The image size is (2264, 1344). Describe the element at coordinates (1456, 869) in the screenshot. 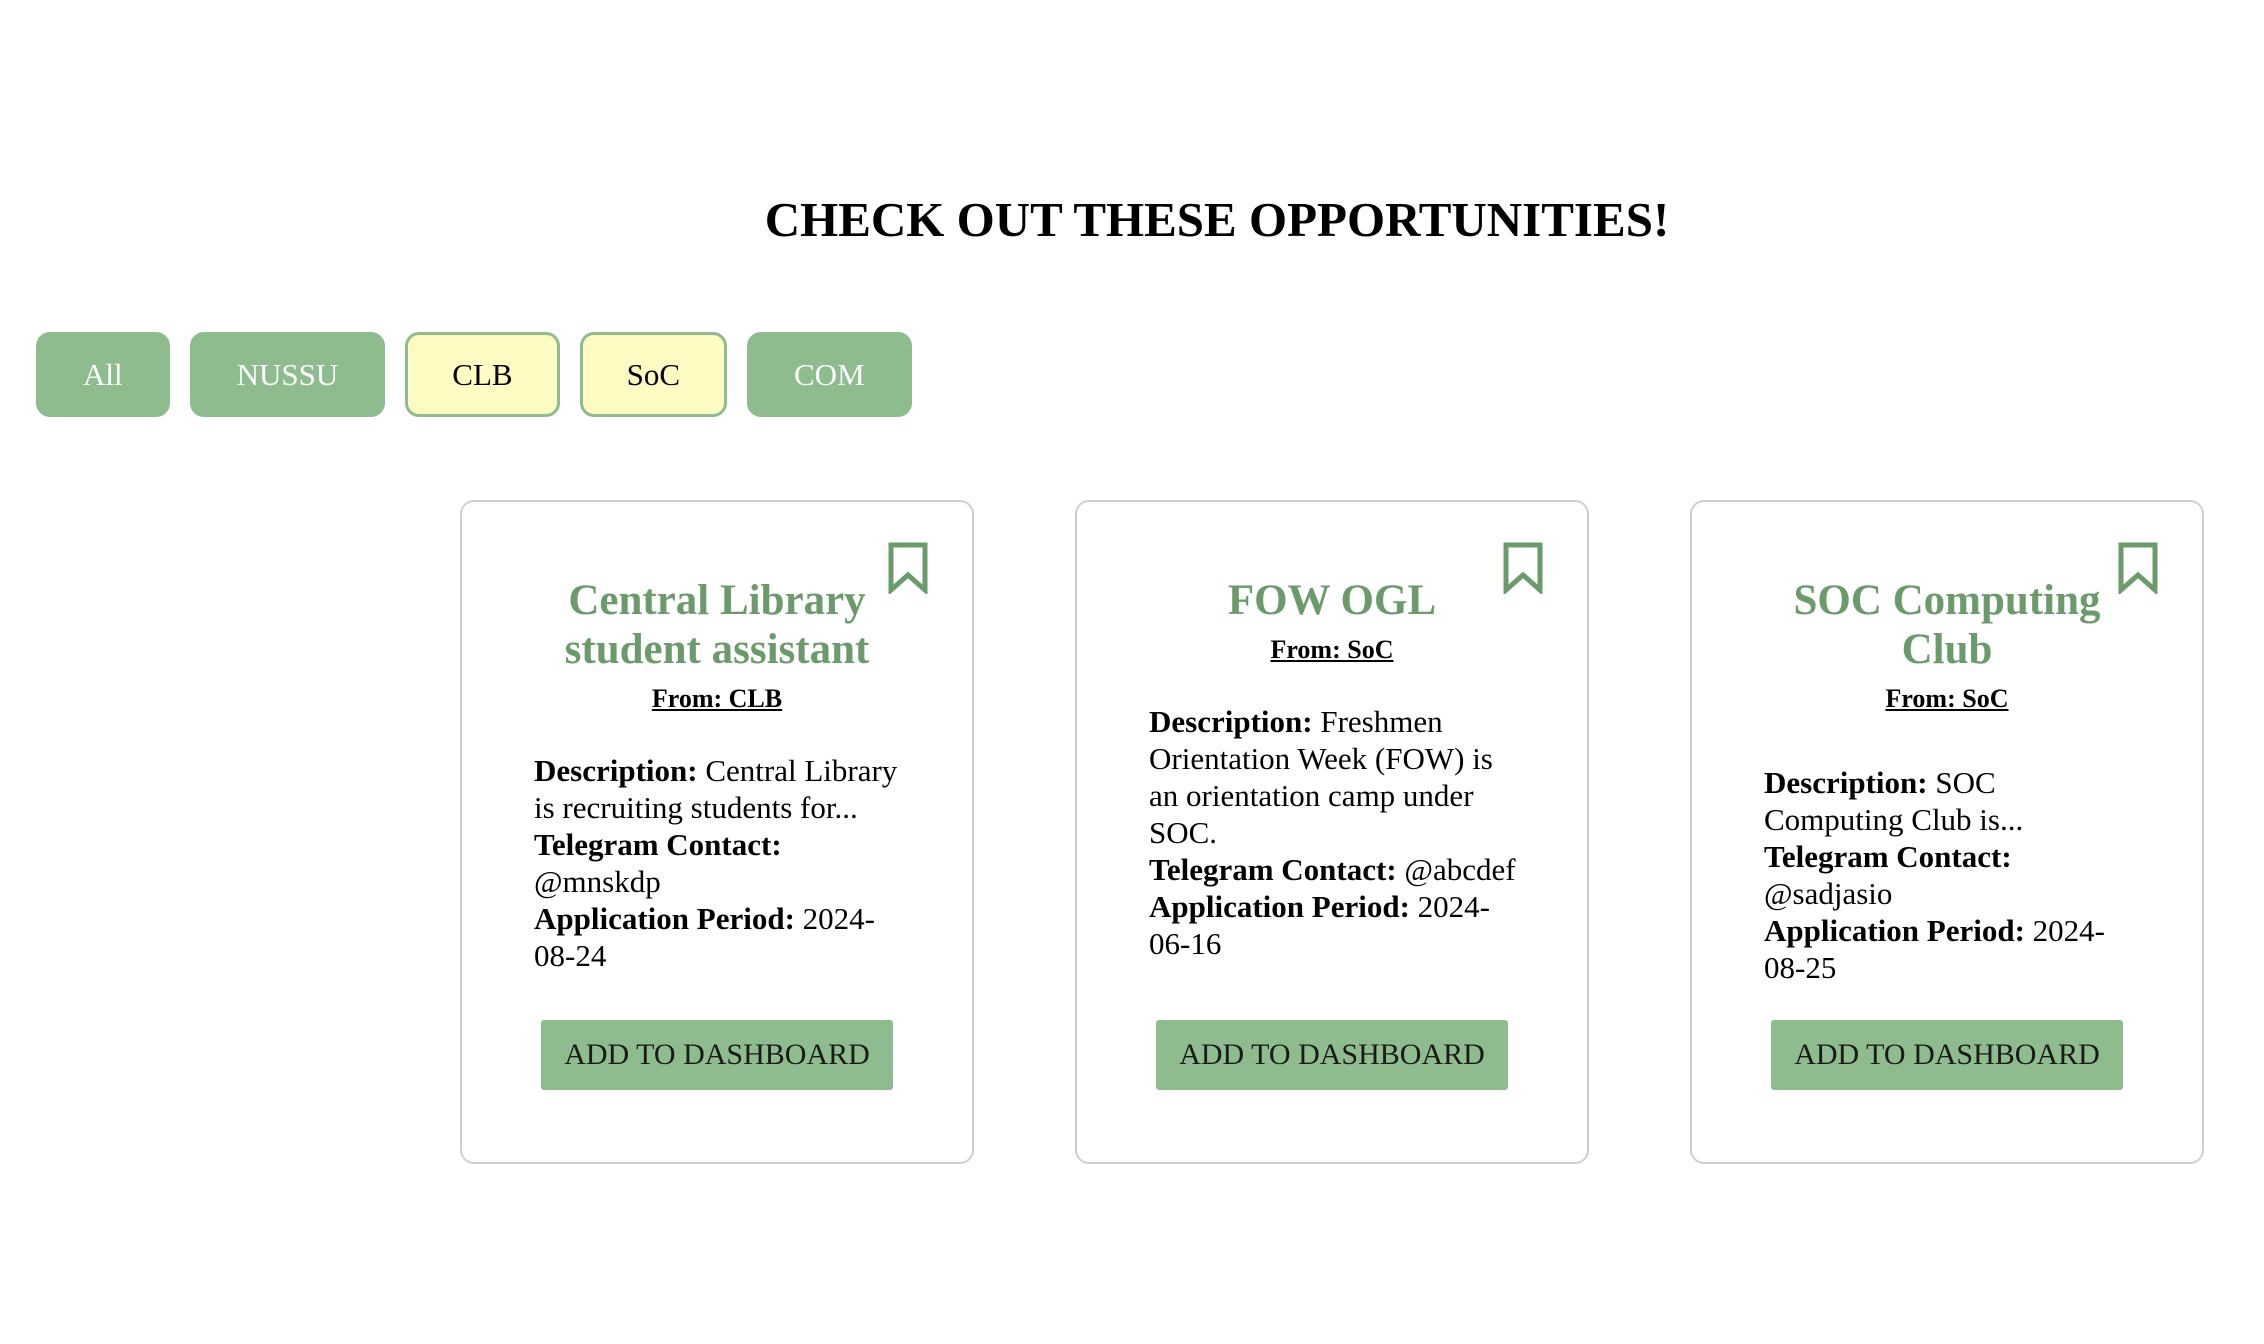

I see `telegram-contact: @abcdef` at that location.